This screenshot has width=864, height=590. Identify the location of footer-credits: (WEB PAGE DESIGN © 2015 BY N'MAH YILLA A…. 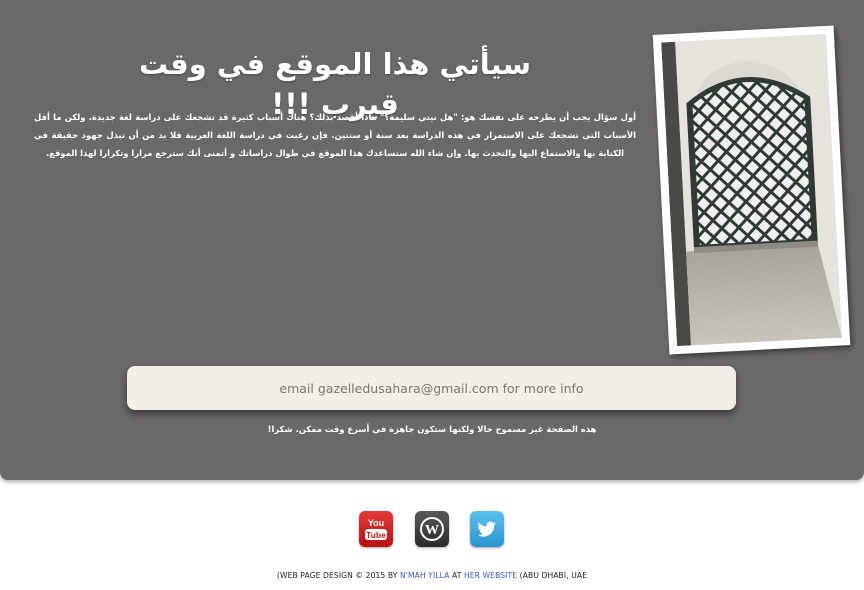
(432, 575).